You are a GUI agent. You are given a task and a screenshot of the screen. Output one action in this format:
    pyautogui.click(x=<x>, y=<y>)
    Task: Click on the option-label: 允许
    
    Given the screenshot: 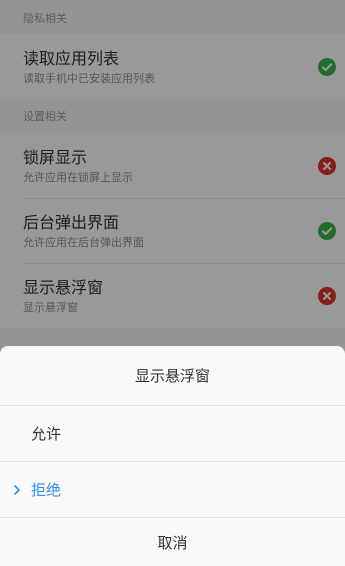 What is the action you would take?
    pyautogui.click(x=46, y=434)
    